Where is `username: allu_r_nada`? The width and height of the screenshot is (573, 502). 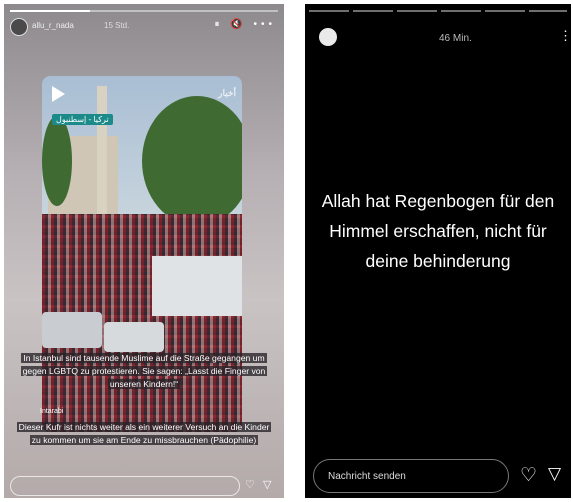 username: allu_r_nada is located at coordinates (53, 25).